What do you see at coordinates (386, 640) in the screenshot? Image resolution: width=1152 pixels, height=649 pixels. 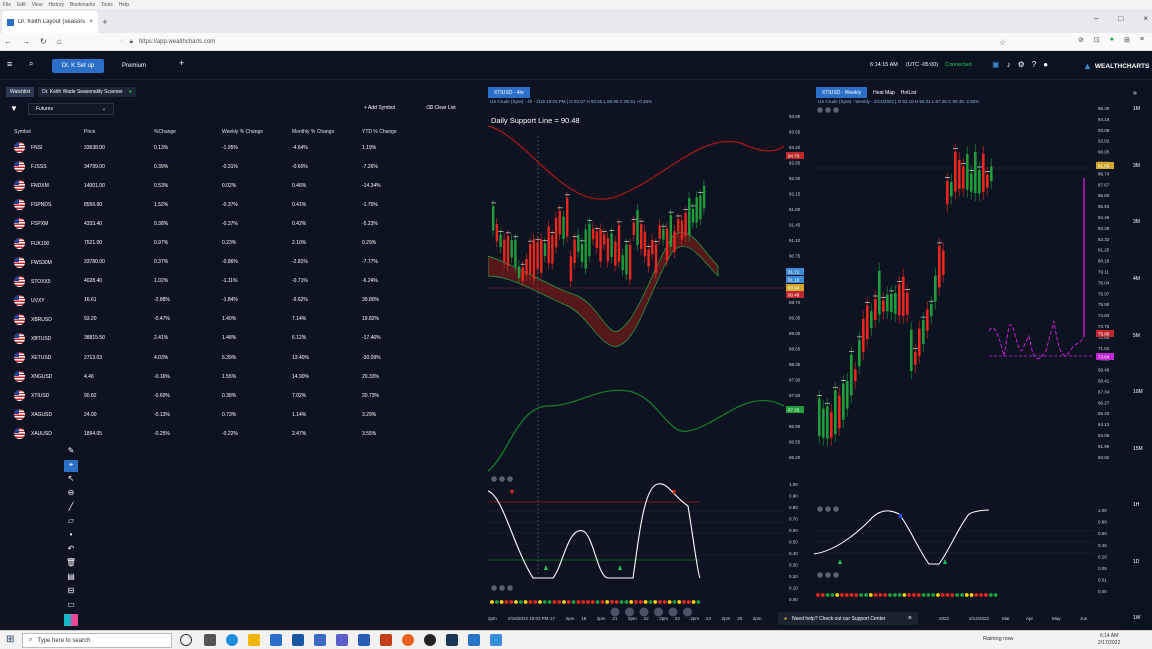 I see `powerpoint-icon` at bounding box center [386, 640].